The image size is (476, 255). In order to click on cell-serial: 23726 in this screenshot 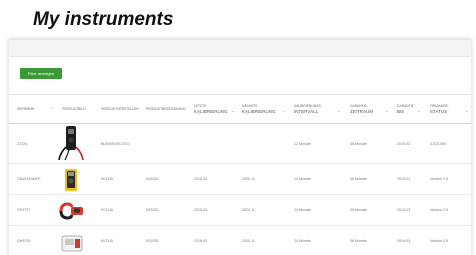, I will do `click(22, 144)`.